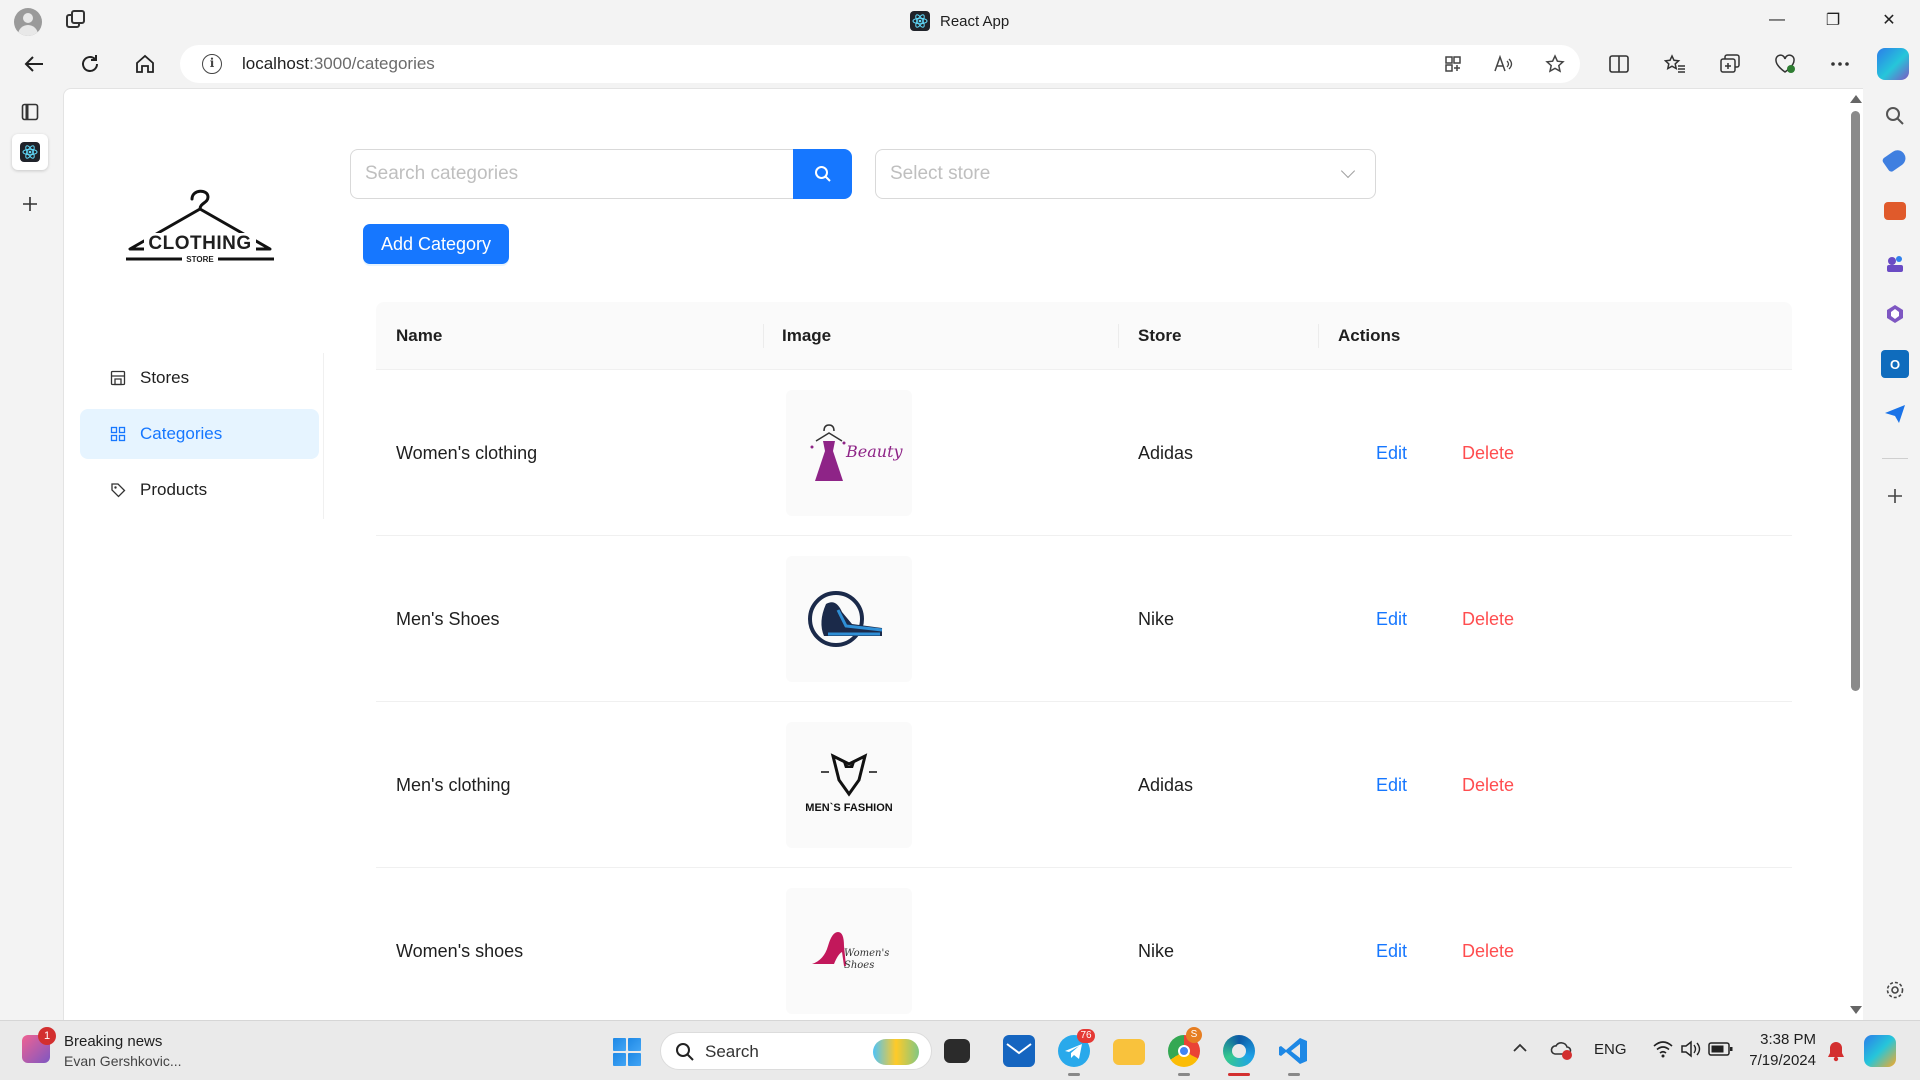 This screenshot has height=1080, width=1920. I want to click on store-select: Select store, so click(1125, 174).